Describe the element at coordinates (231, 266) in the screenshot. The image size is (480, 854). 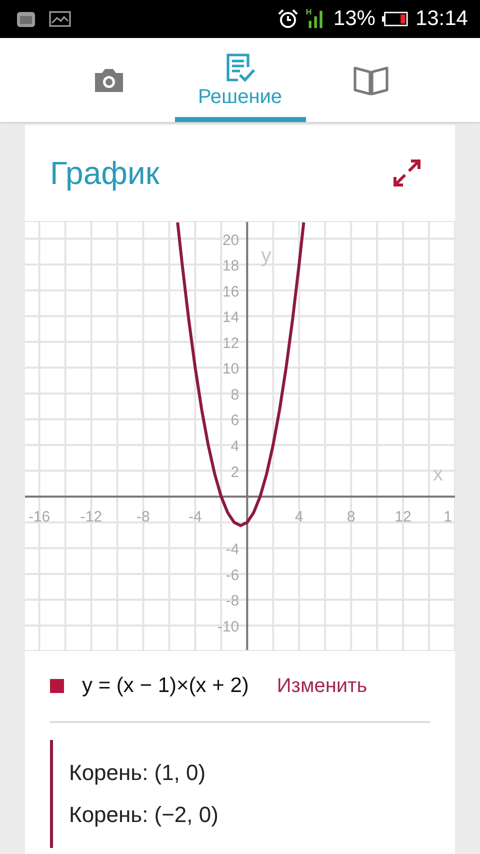
I see `y-tick-label: 18` at that location.